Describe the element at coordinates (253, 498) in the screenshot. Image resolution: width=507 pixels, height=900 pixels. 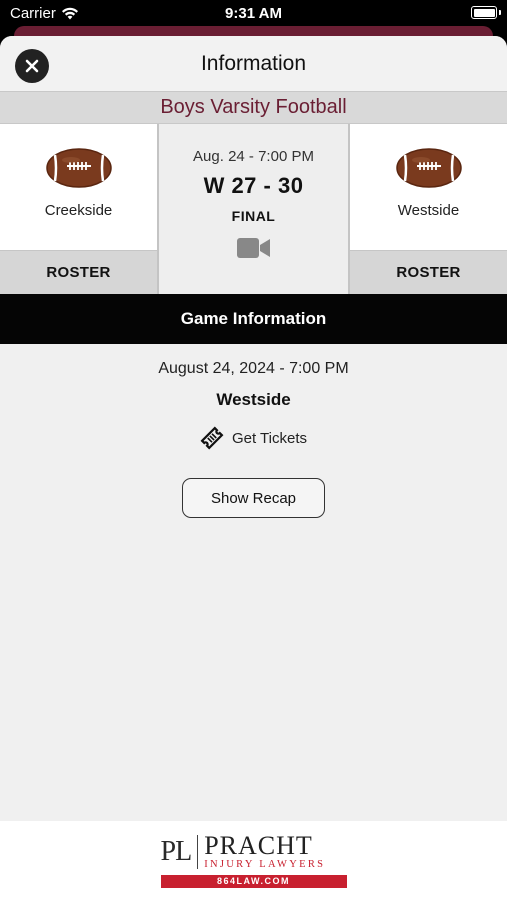
I see `show-recap-button: Show Recap` at that location.